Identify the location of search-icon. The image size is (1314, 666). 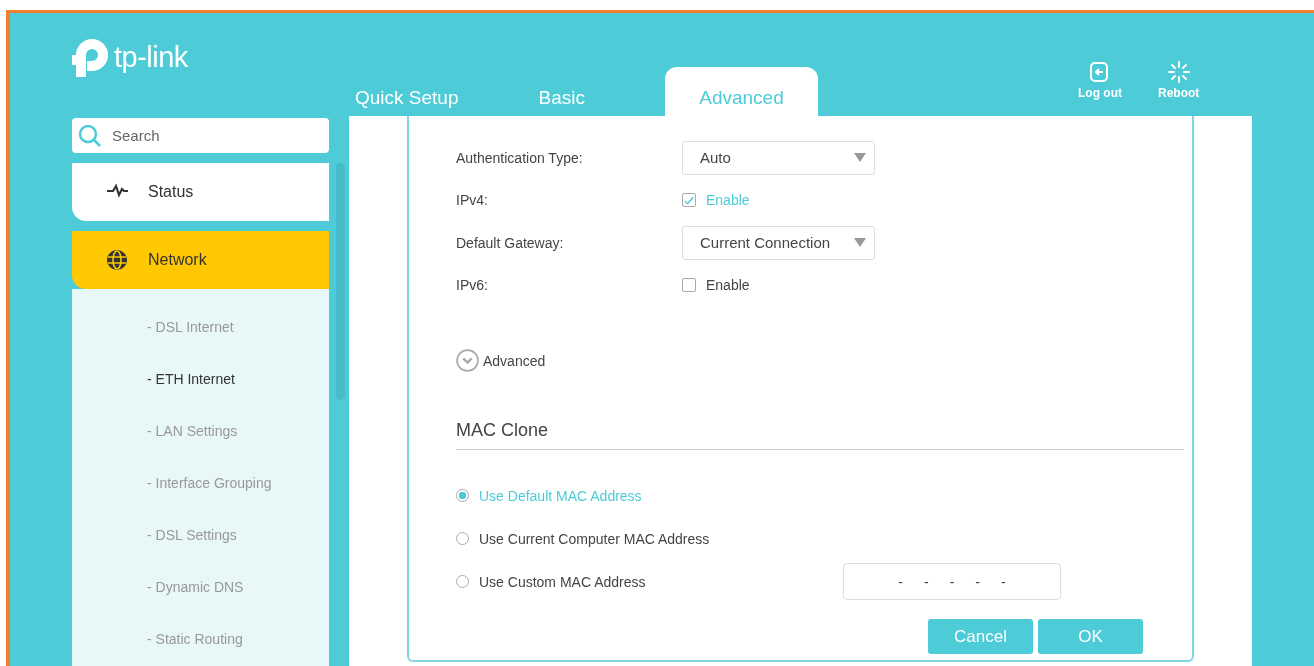
(90, 136).